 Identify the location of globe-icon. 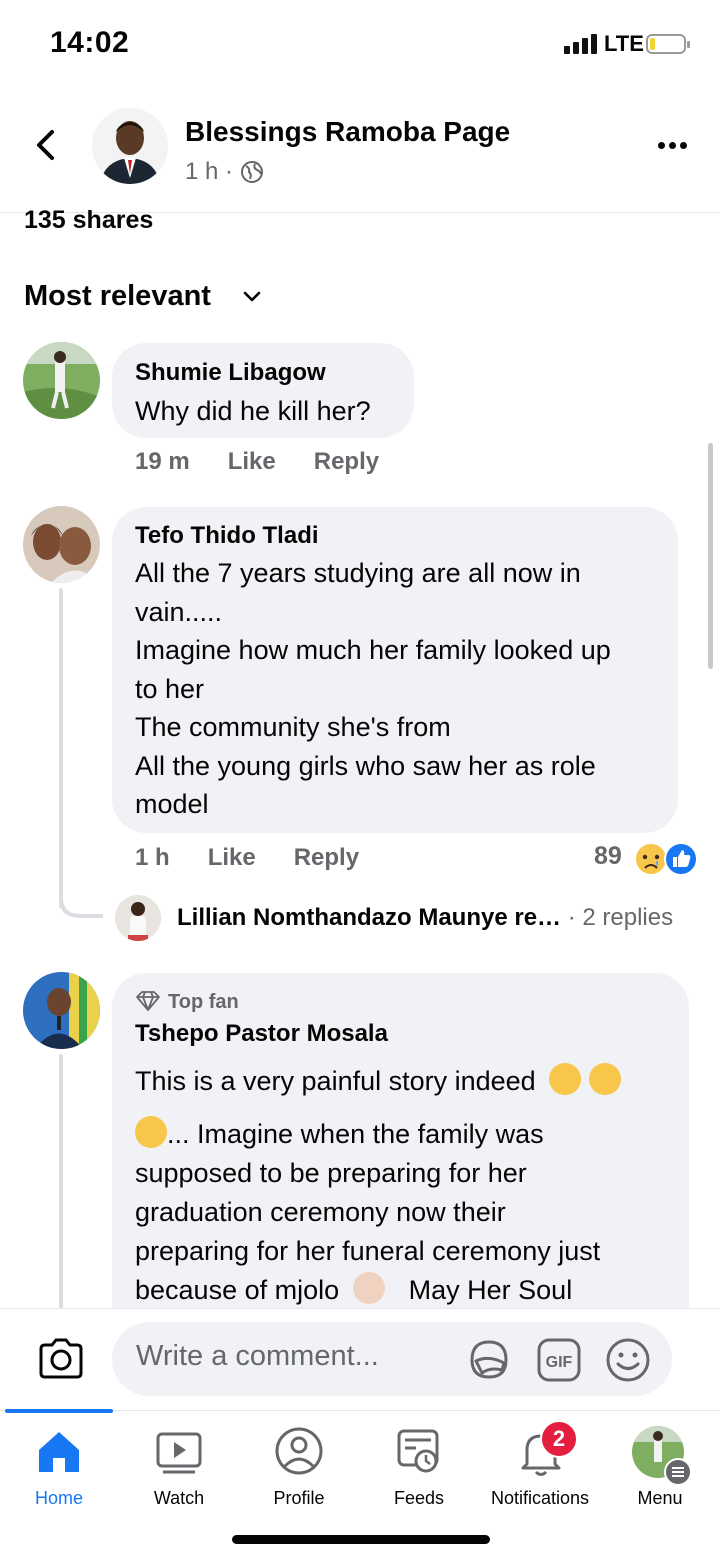
(252, 172).